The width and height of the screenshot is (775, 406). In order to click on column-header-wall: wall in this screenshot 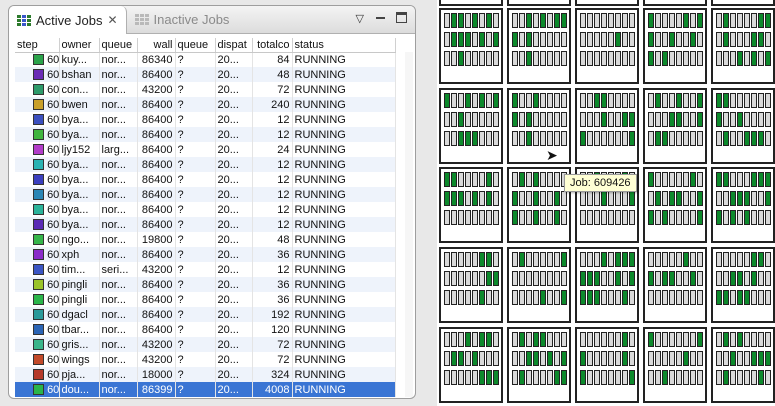, I will do `click(156, 45)`.